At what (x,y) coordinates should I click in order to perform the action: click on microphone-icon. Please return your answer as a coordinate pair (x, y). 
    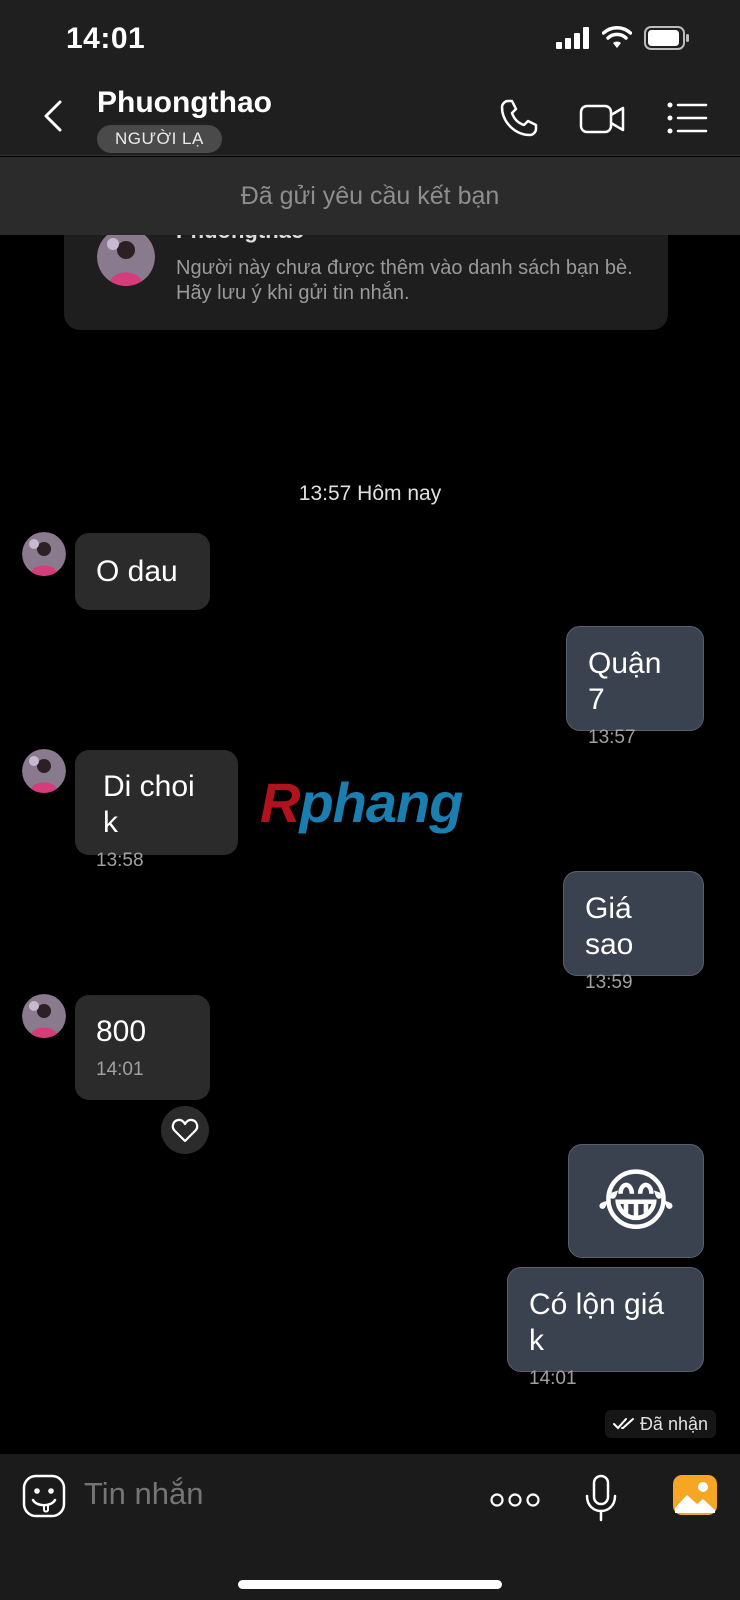
    Looking at the image, I should click on (601, 1498).